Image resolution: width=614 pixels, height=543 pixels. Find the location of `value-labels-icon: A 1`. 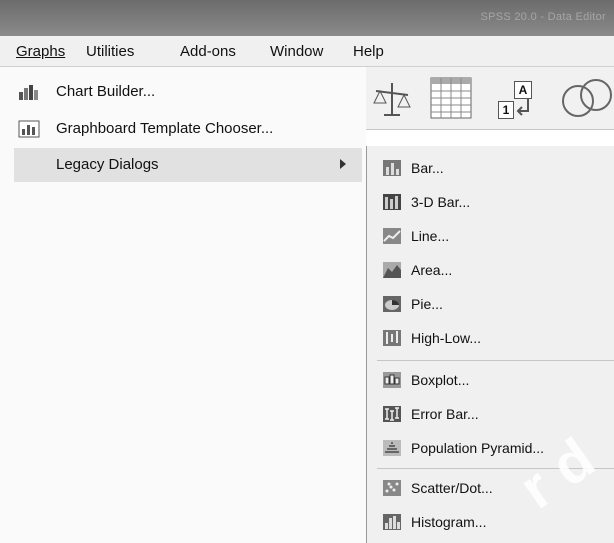

value-labels-icon: A 1 is located at coordinates (518, 102).